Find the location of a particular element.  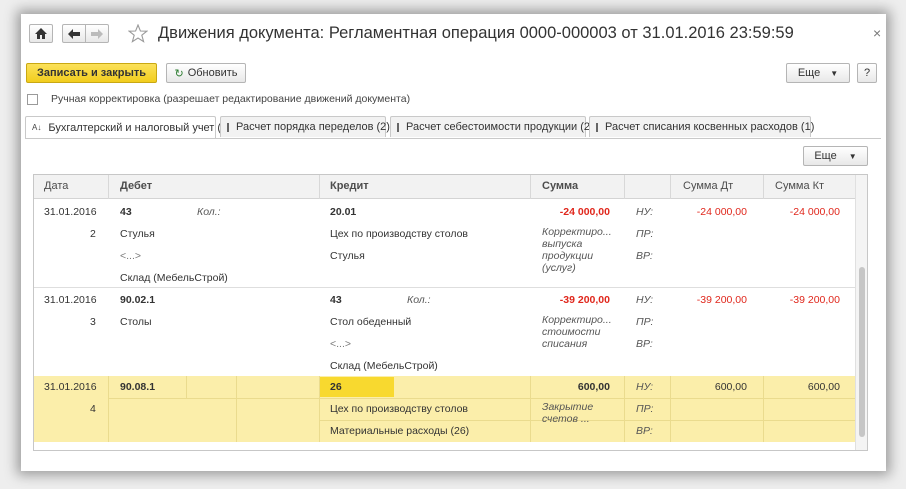

debit-account: 43 is located at coordinates (126, 212).